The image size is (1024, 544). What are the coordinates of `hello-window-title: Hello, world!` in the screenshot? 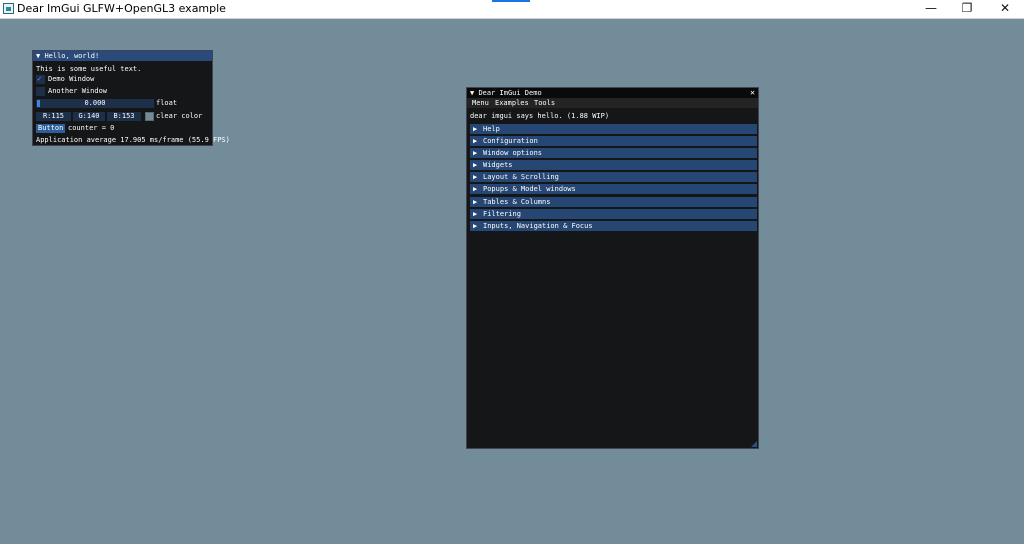 It's located at (72, 56).